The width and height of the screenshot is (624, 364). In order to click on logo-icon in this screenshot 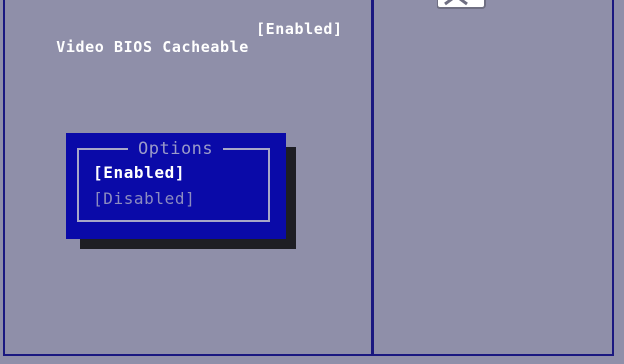, I will do `click(461, 4)`.